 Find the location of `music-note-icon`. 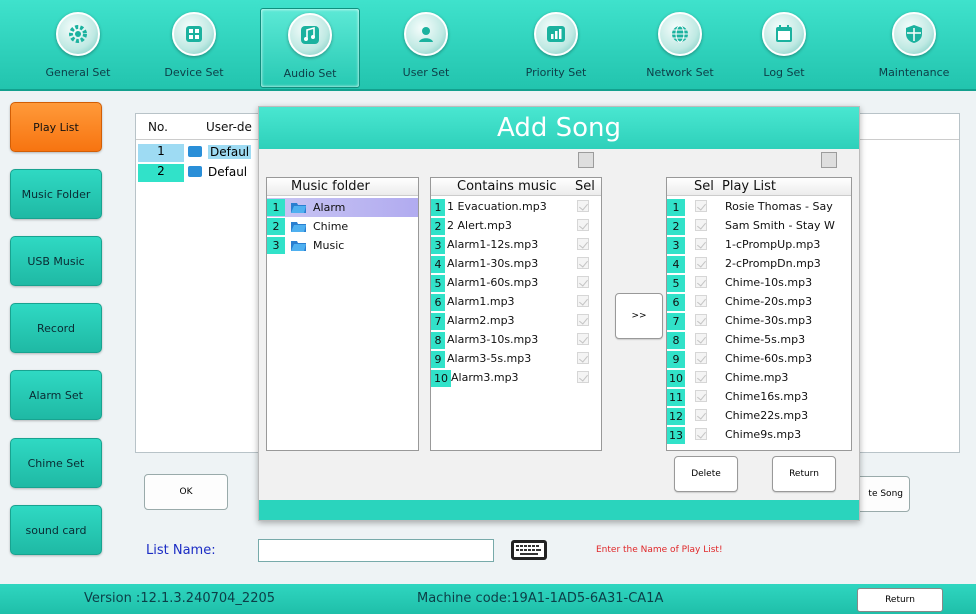

music-note-icon is located at coordinates (310, 35).